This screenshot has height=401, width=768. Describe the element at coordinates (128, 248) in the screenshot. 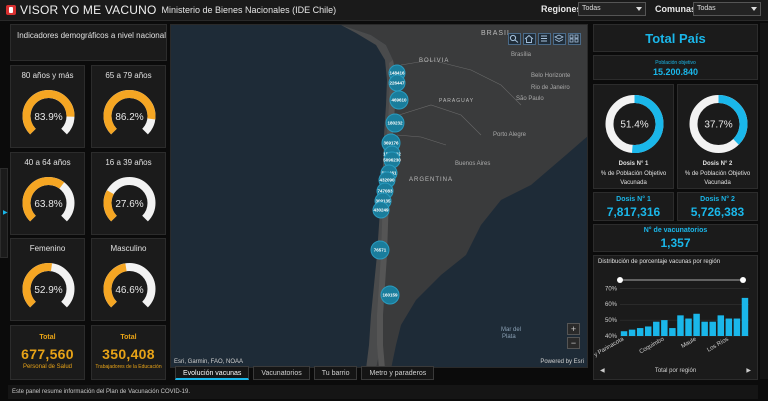

I see `gauge-label: Masculino` at that location.